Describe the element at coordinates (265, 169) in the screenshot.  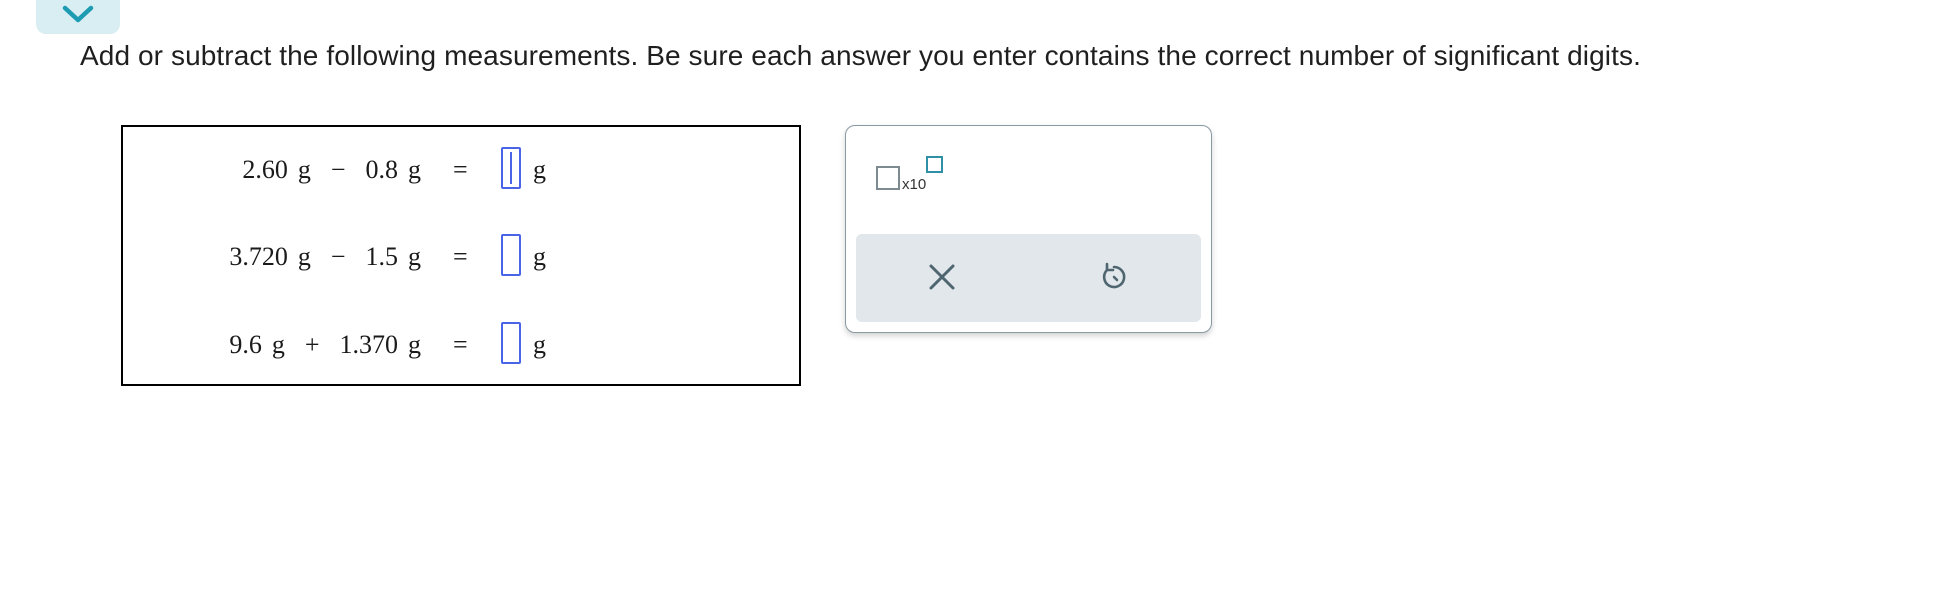
I see `operand-a: 2.60` at that location.